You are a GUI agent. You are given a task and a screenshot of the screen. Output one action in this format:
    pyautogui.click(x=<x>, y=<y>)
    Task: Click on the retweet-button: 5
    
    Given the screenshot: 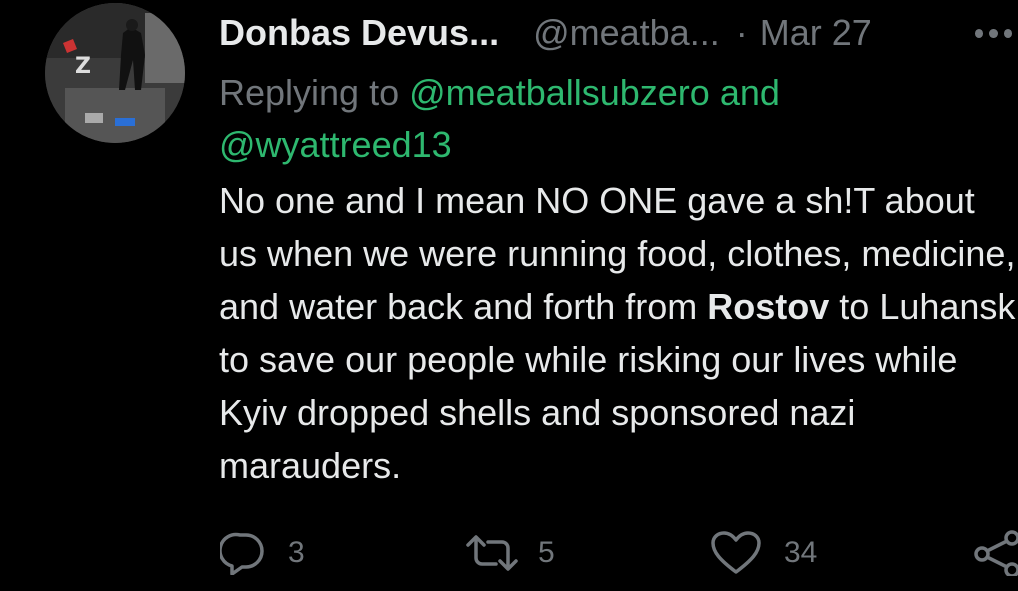 What is the action you would take?
    pyautogui.click(x=509, y=553)
    